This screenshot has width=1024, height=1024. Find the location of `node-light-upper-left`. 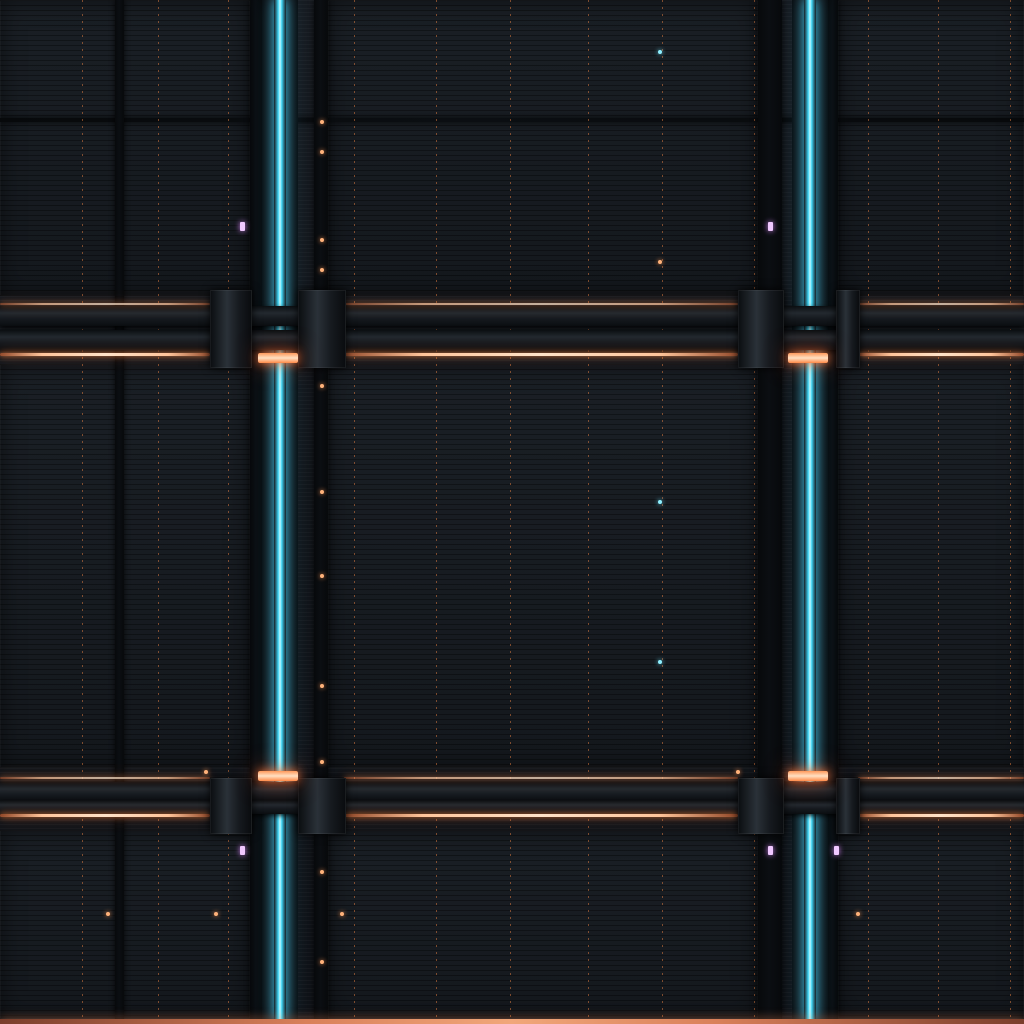

node-light-upper-left is located at coordinates (278, 358).